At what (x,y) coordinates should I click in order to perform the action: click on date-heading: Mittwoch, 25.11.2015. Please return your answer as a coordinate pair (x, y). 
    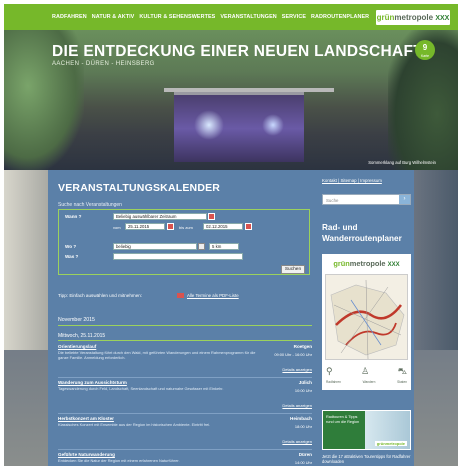
    Looking at the image, I should click on (82, 336).